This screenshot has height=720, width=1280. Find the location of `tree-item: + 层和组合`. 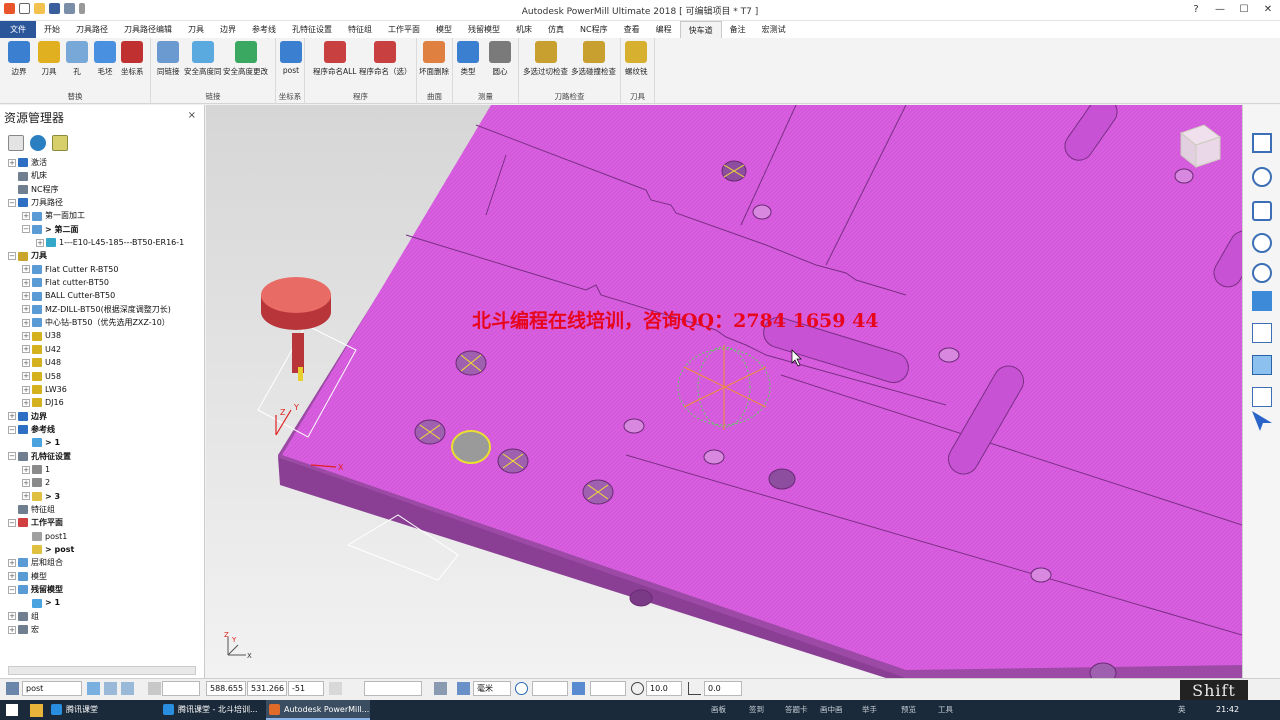

tree-item: + 层和组合 is located at coordinates (102, 562).